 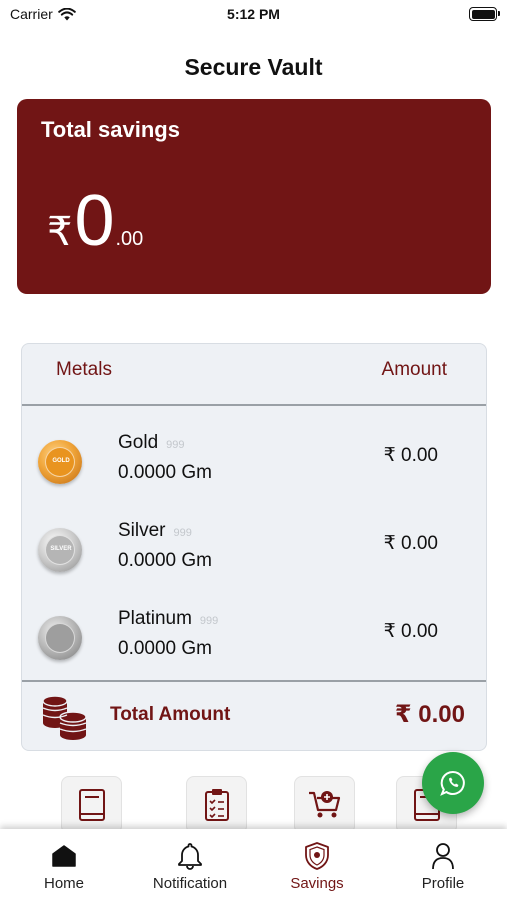 I want to click on metal-row-silver: SILVER Silver 999 0.0000 Gm ₹ 0.00, so click(x=254, y=550).